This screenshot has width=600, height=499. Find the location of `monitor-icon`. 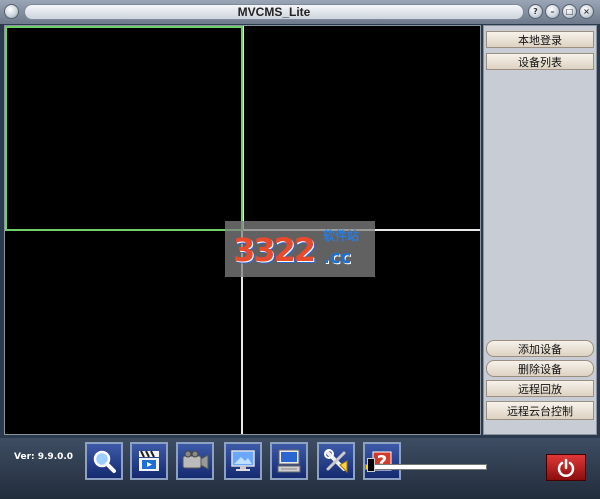

monitor-icon is located at coordinates (243, 460).